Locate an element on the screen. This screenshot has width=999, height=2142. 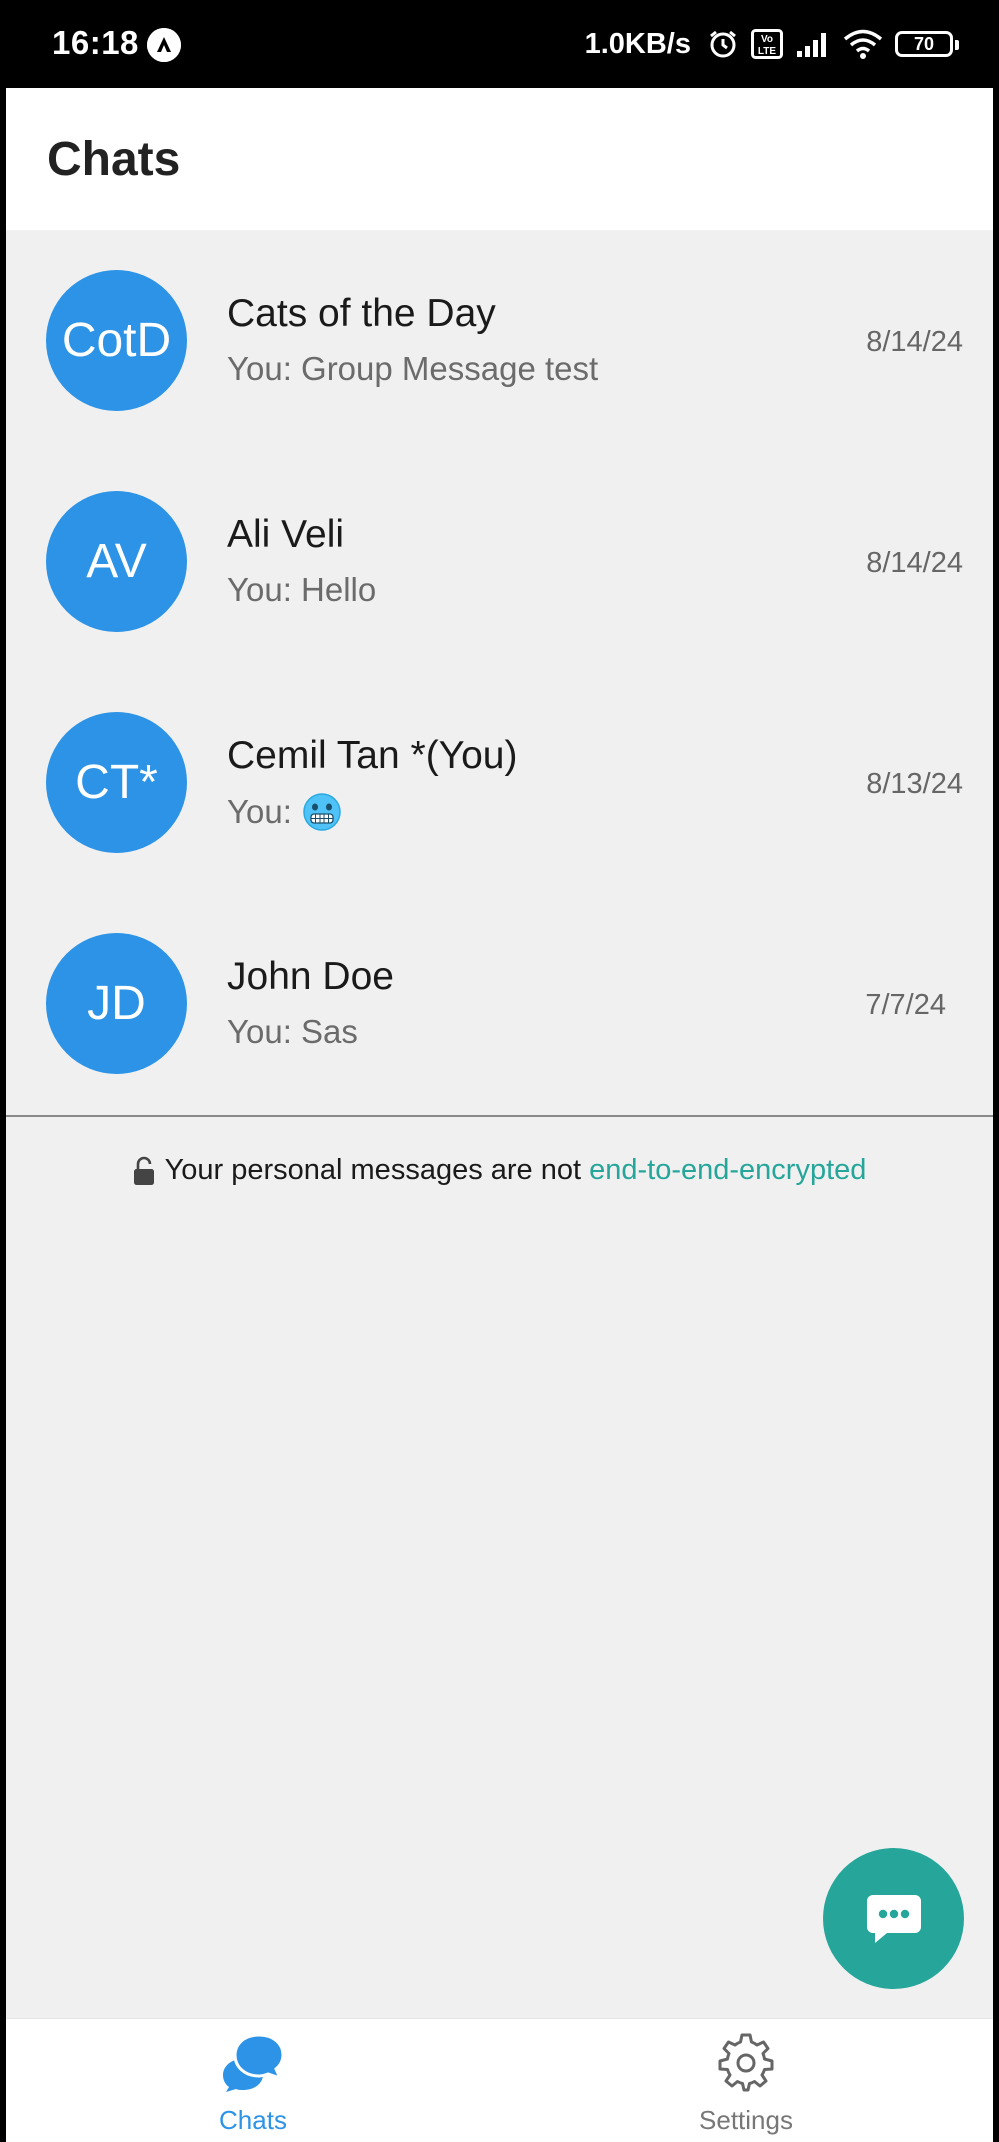
status-indicators: 1.0KB/s Vo LTE 70 is located at coordinates (772, 44).